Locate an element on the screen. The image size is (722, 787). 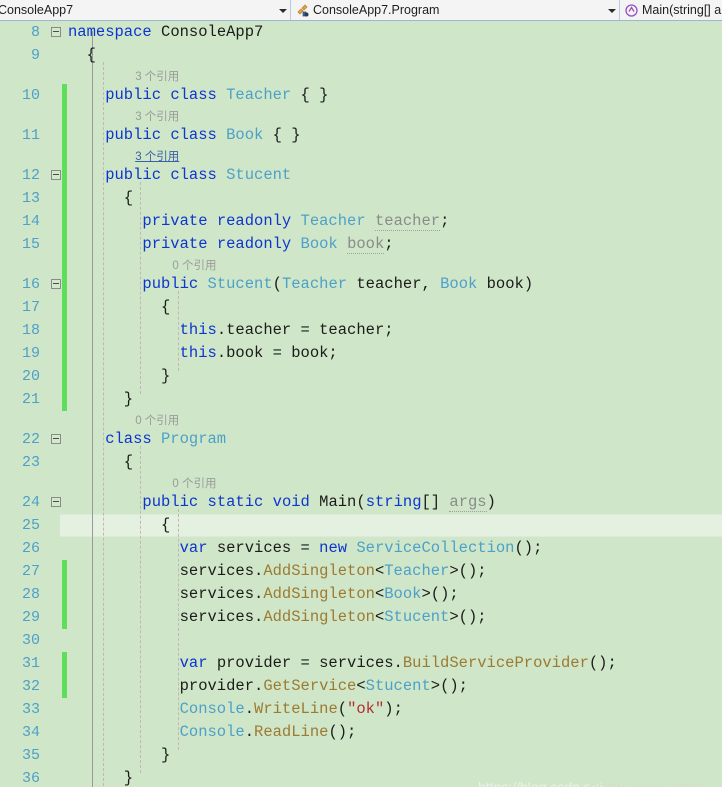
project-dropdown: ConsoleApp7 is located at coordinates (145, 10).